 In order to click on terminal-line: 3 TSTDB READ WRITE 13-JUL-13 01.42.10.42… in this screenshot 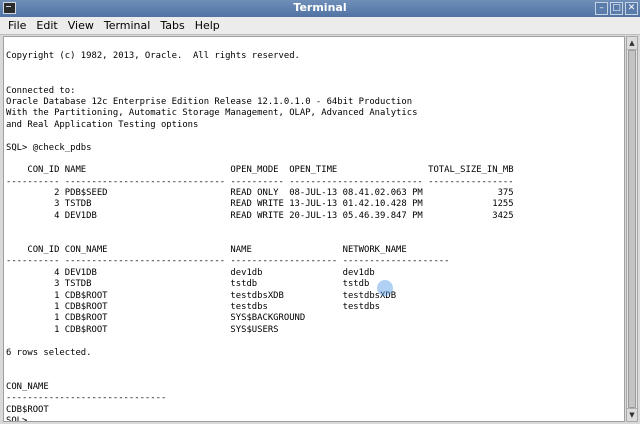, I will do `click(260, 204)`.